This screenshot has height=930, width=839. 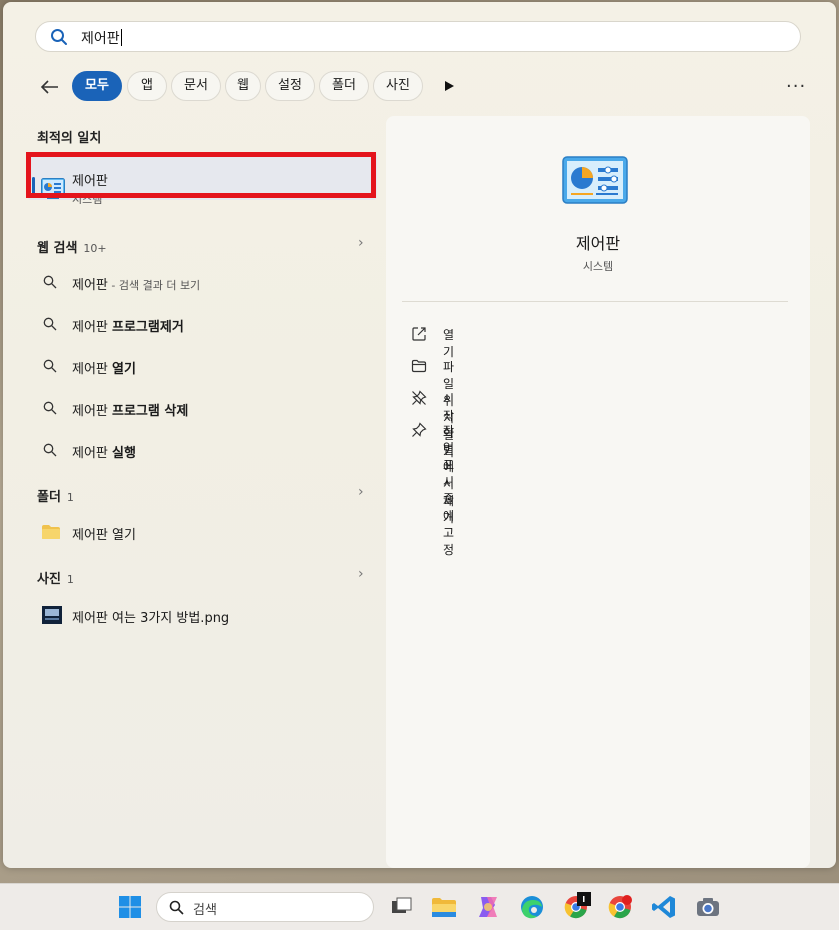 I want to click on web-result-item: 제어판 실행, so click(x=202, y=451).